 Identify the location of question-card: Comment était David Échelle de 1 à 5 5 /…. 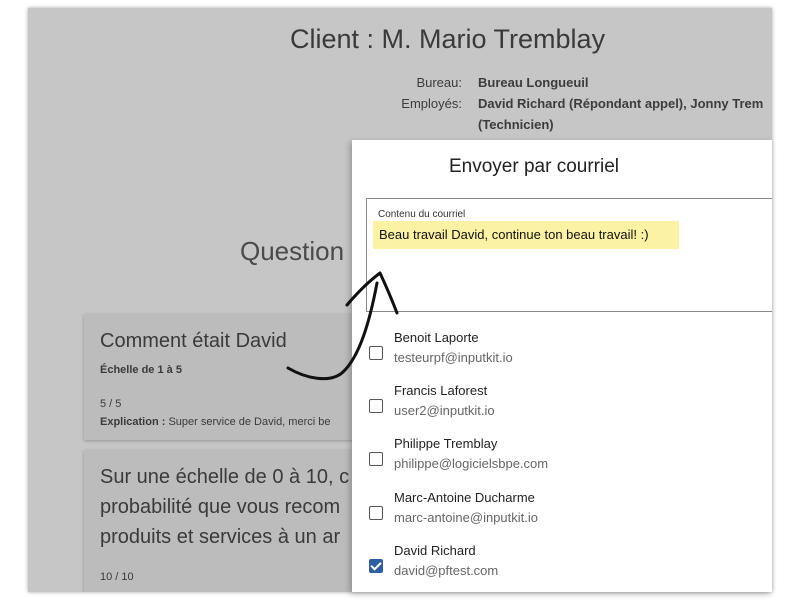
(234, 377).